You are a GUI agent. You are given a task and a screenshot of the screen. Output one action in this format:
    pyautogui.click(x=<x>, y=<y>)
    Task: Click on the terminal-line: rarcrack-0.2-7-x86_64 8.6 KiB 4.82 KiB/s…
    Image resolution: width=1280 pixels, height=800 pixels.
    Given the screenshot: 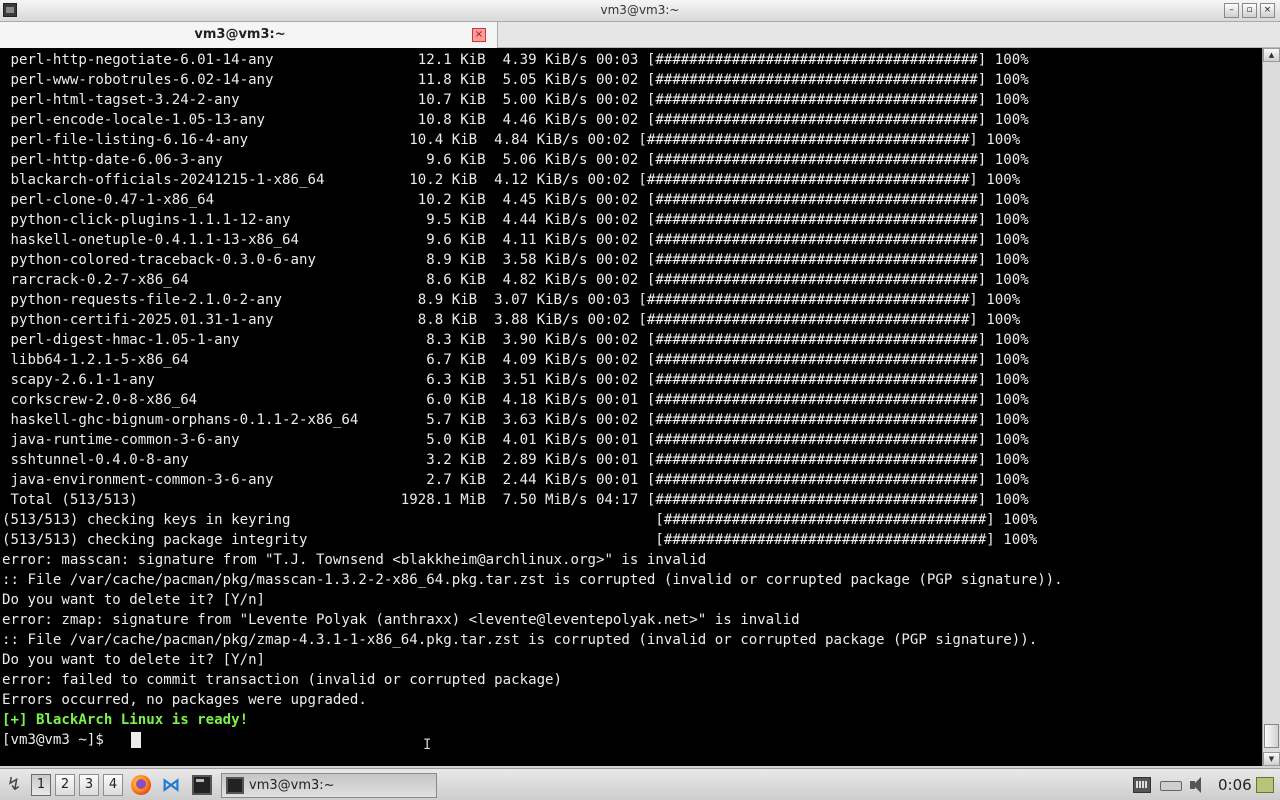 What is the action you would take?
    pyautogui.click(x=515, y=280)
    